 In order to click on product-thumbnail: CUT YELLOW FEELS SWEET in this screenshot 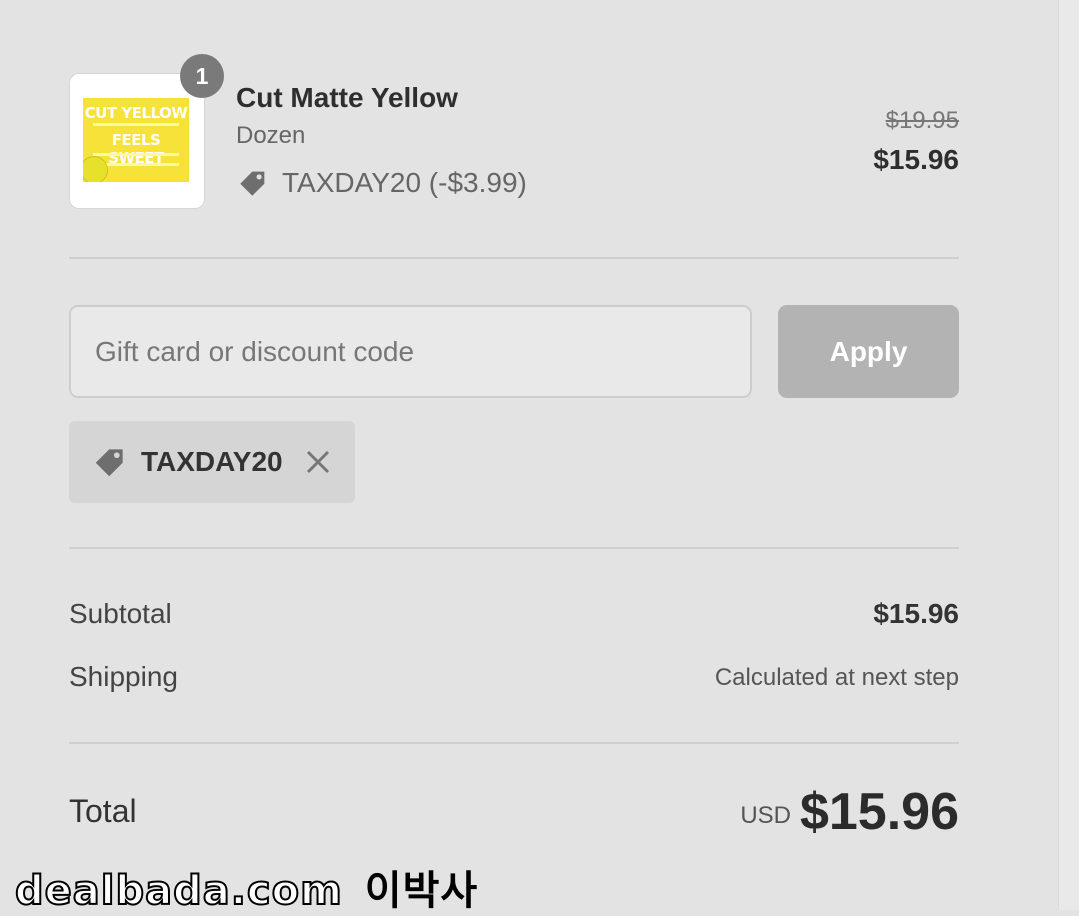, I will do `click(137, 141)`.